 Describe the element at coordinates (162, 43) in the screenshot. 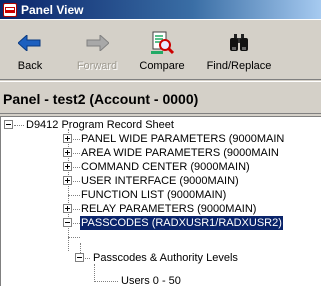

I see `compare-icon` at that location.